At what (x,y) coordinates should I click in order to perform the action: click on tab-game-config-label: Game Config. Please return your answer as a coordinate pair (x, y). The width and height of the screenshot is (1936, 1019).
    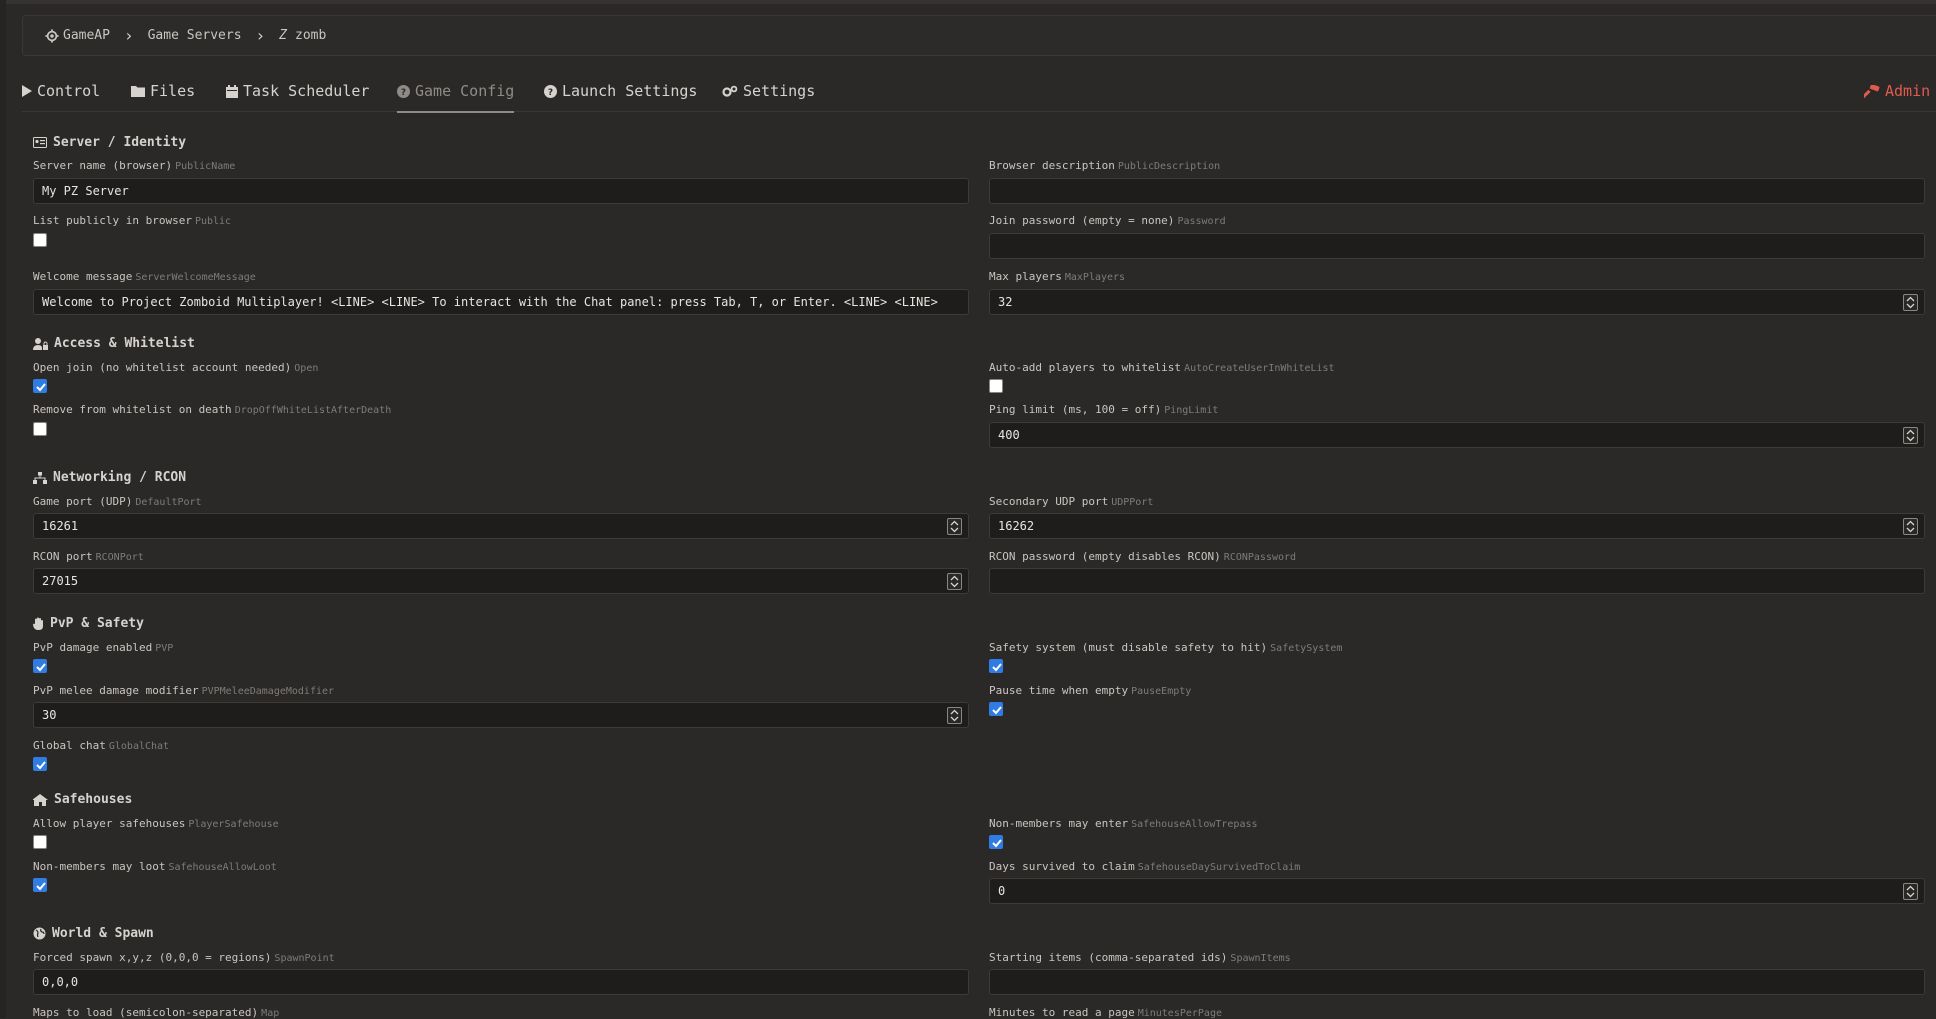
    Looking at the image, I should click on (465, 91).